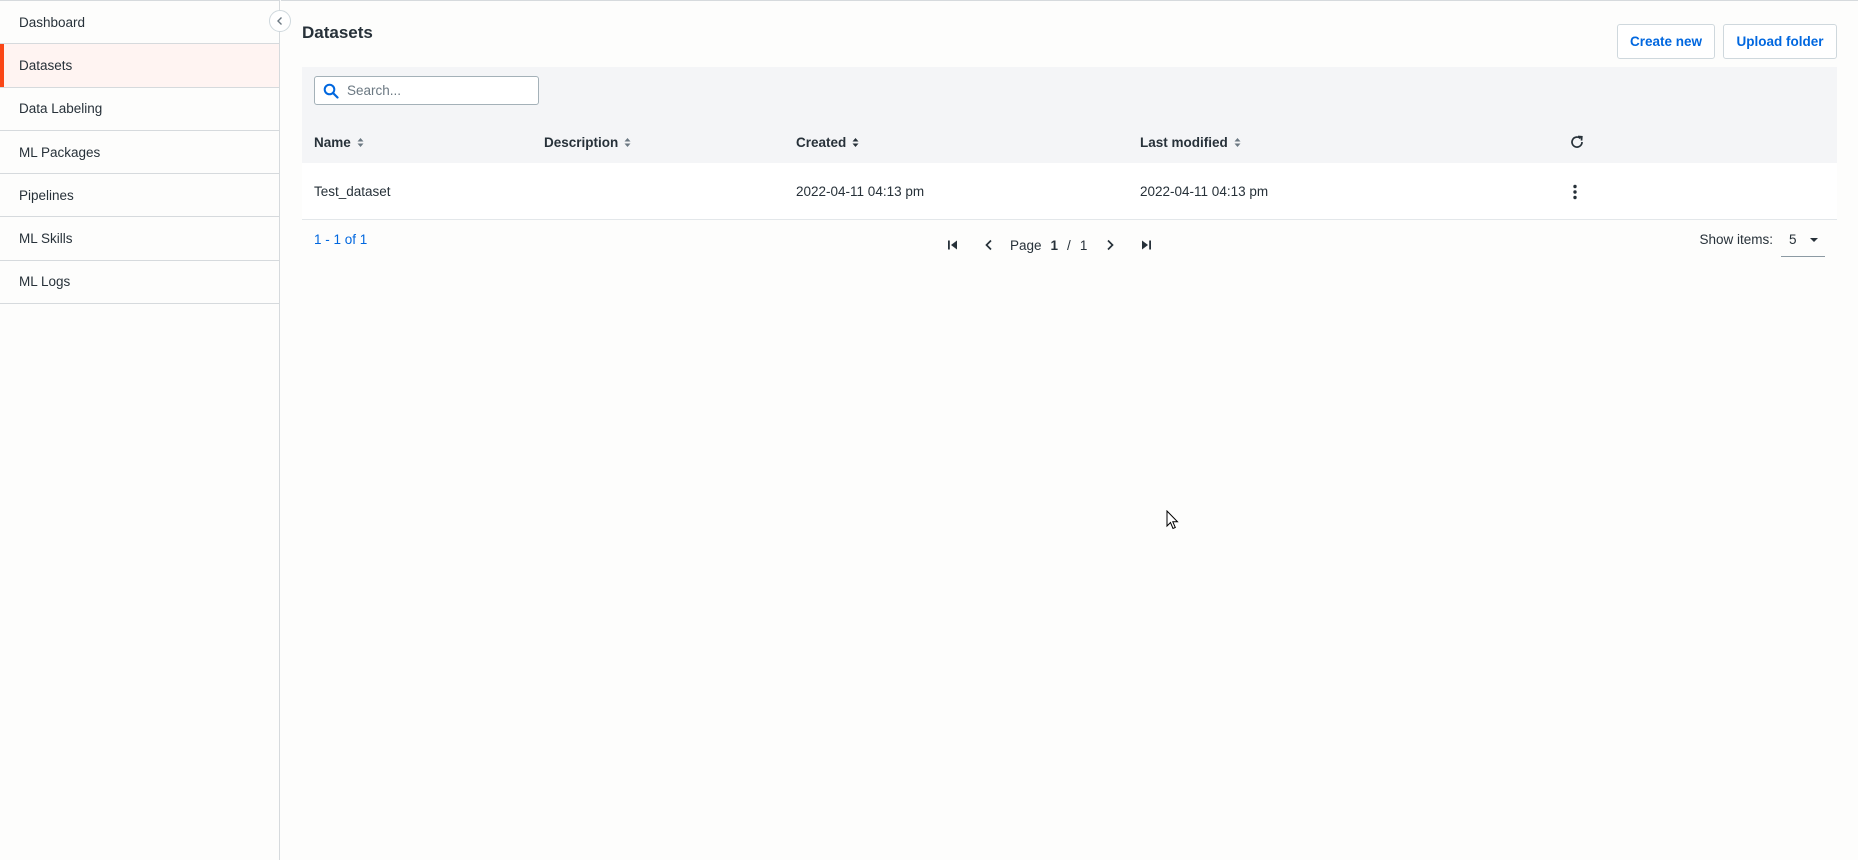 Image resolution: width=1858 pixels, height=860 pixels. Describe the element at coordinates (1184, 142) in the screenshot. I see `column-label: Last modified` at that location.